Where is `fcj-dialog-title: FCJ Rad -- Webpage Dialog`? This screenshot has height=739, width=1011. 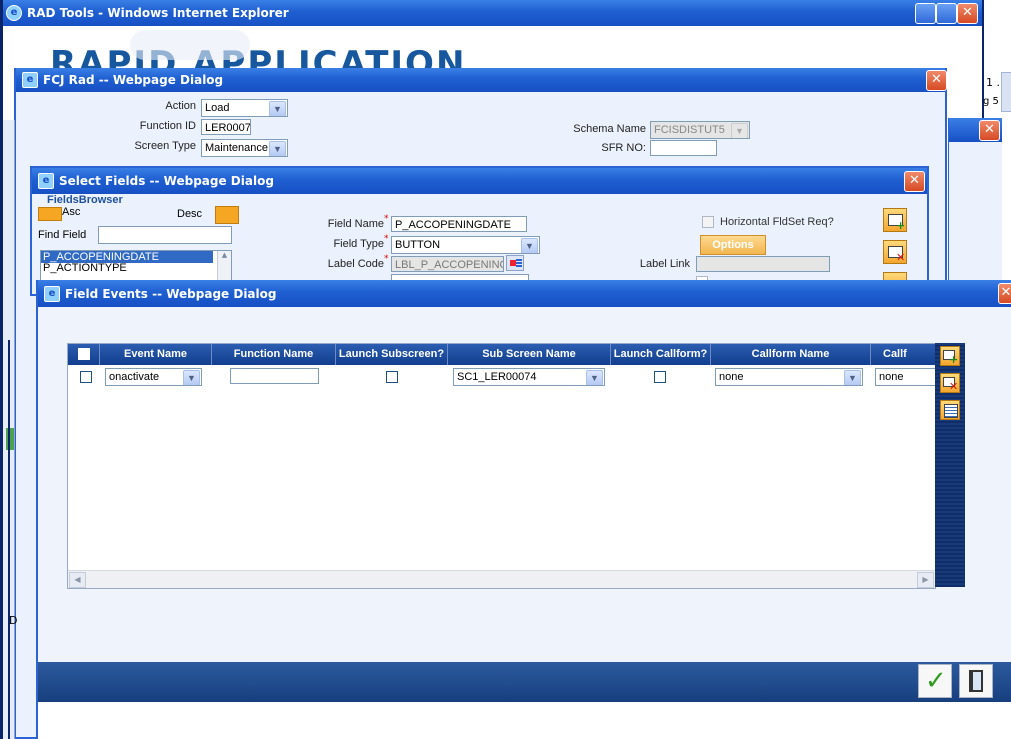
fcj-dialog-title: FCJ Rad -- Webpage Dialog is located at coordinates (133, 80).